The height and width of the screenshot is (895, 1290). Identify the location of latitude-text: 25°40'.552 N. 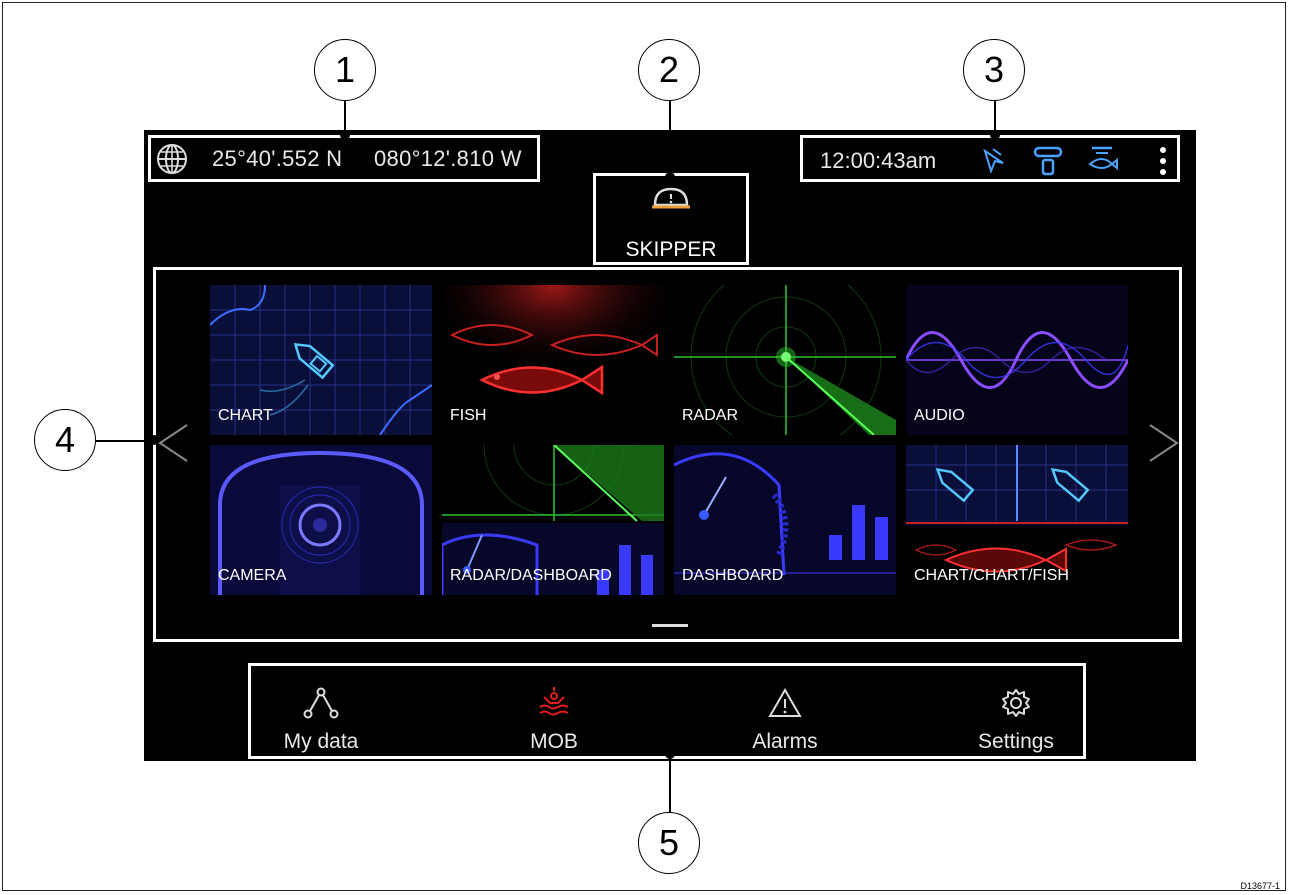
(277, 158).